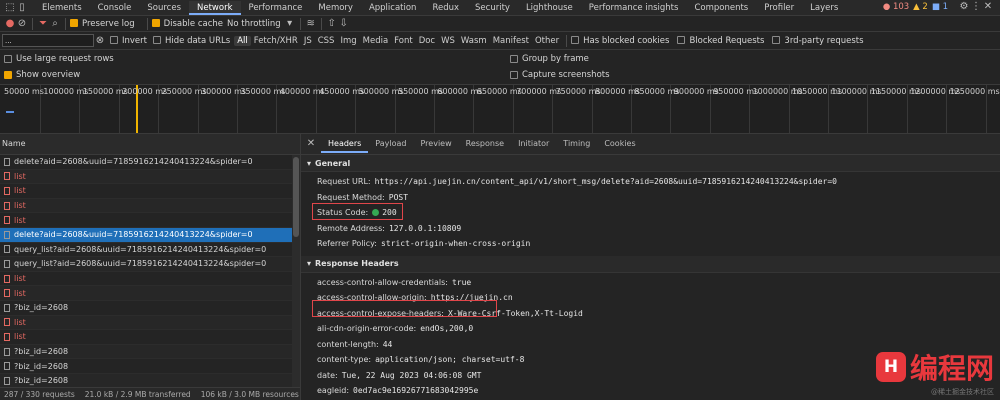 The height and width of the screenshot is (400, 1000). Describe the element at coordinates (449, 359) in the screenshot. I see `header-value: application/json; charset=utf-8` at that location.